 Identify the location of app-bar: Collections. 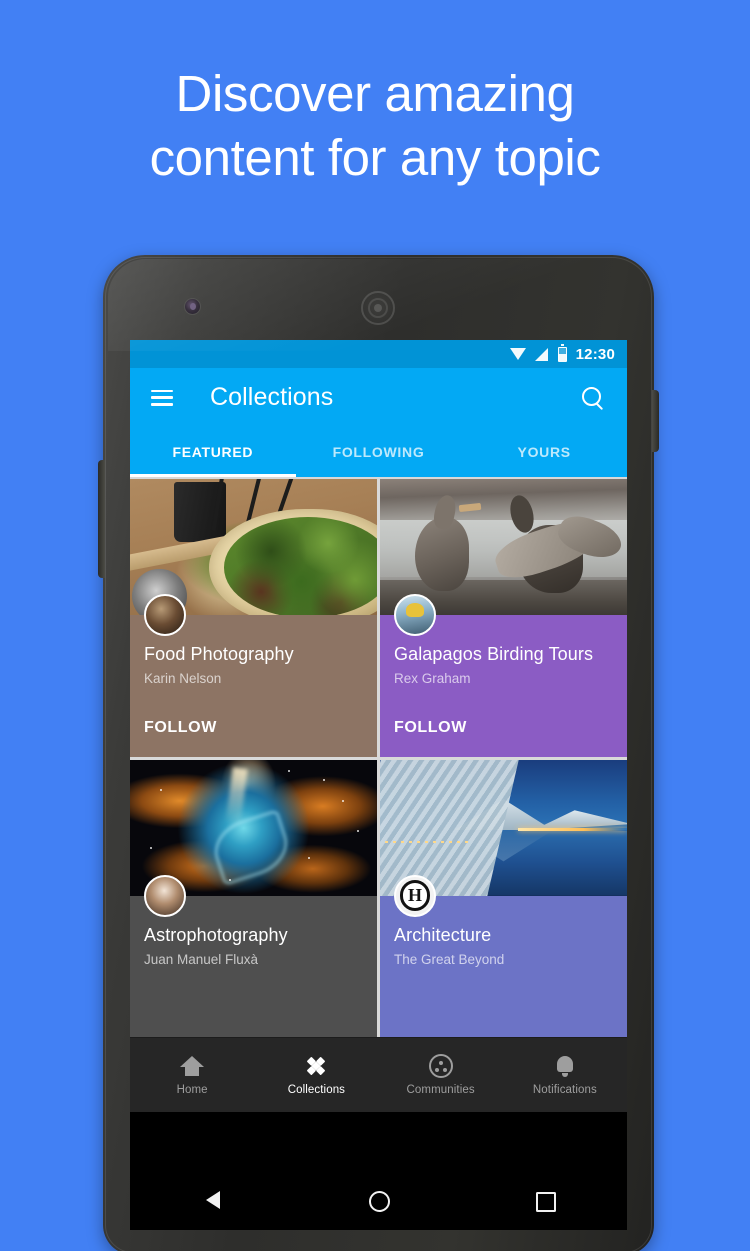
(378, 397).